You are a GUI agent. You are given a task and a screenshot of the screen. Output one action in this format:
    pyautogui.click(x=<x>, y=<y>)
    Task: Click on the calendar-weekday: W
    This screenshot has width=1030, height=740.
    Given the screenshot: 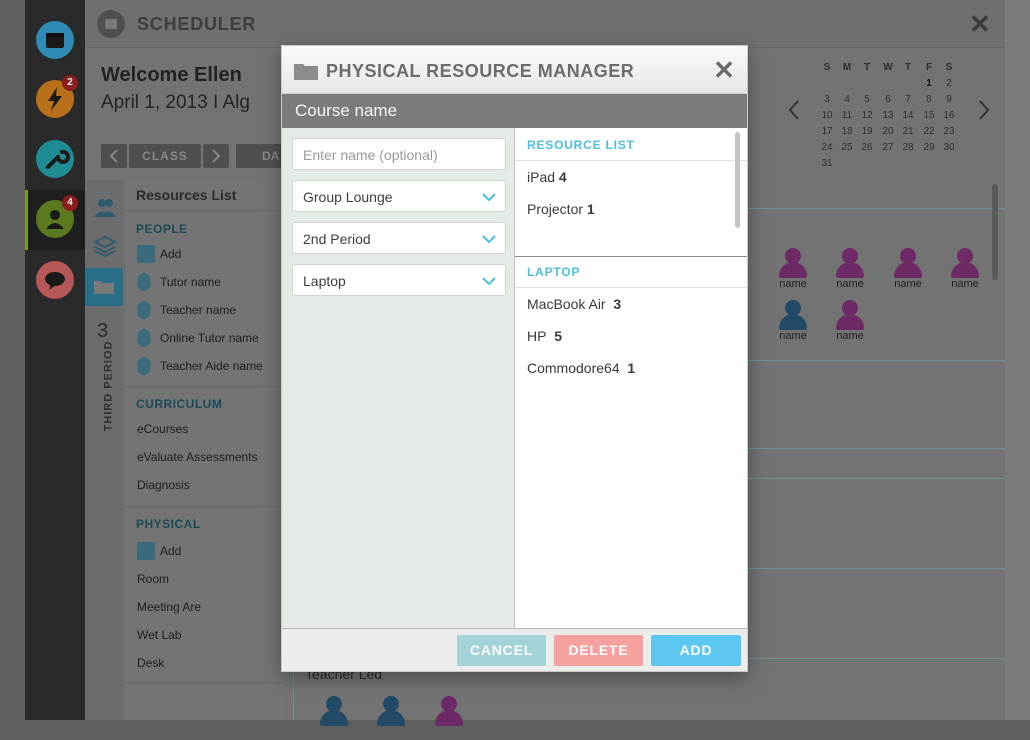 What is the action you would take?
    pyautogui.click(x=888, y=67)
    